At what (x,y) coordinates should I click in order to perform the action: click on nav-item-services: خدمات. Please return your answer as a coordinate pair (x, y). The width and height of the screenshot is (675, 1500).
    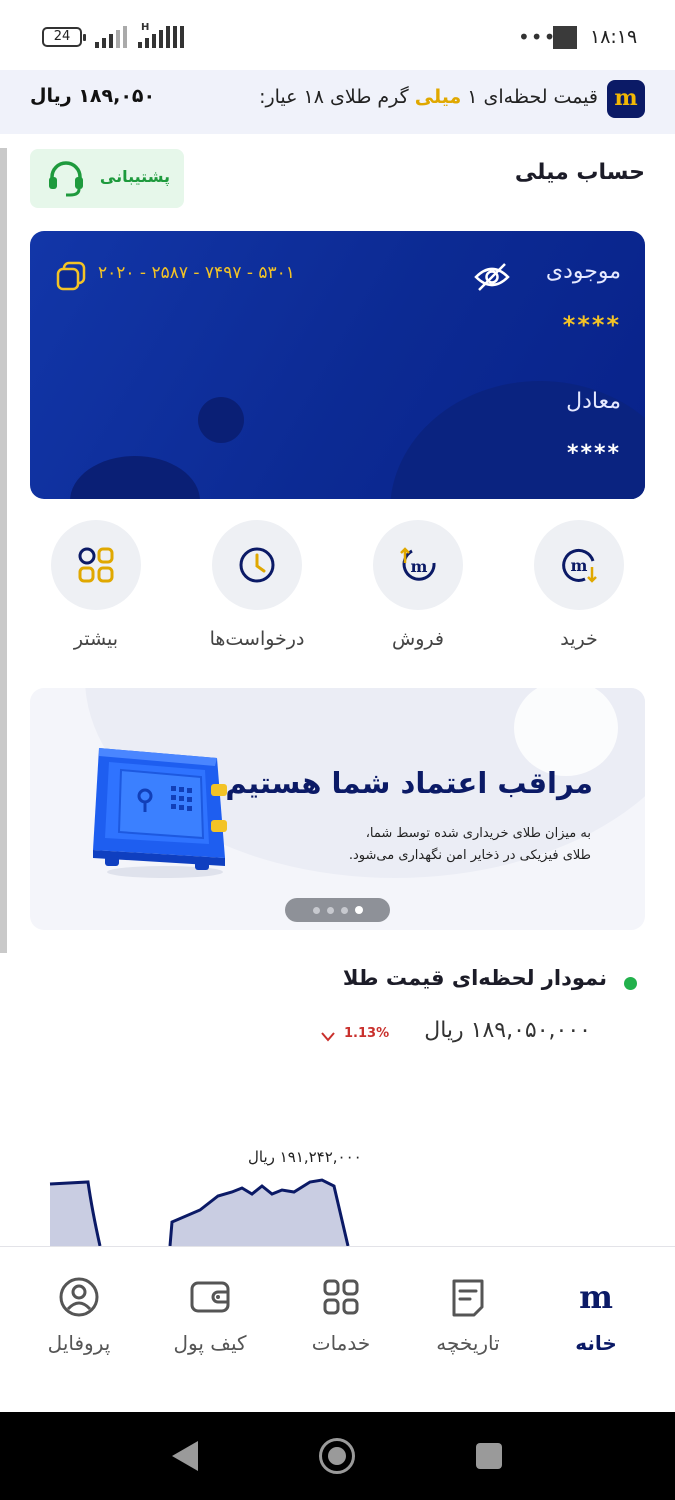
    Looking at the image, I should click on (341, 1315).